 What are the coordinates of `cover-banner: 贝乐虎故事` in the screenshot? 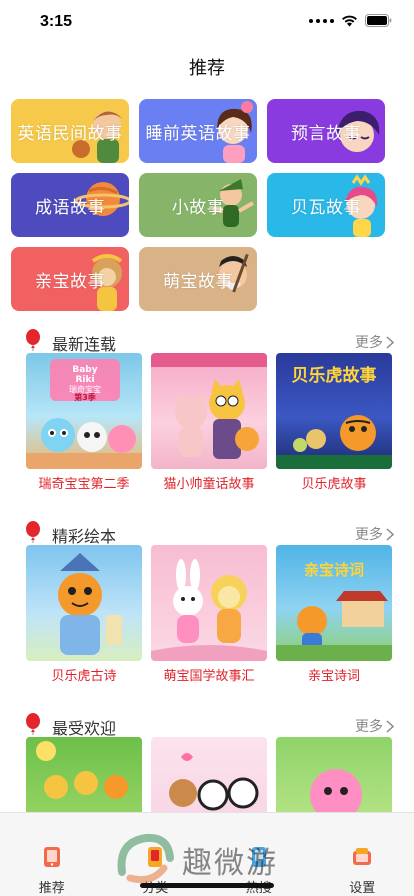 It's located at (334, 375).